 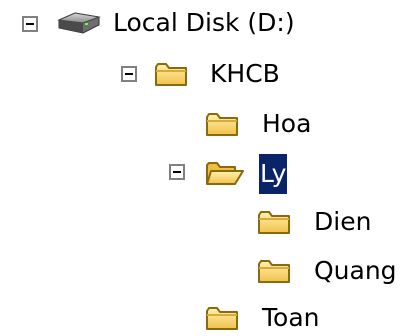 I want to click on tree-node-quang: Quang, so click(x=334, y=269).